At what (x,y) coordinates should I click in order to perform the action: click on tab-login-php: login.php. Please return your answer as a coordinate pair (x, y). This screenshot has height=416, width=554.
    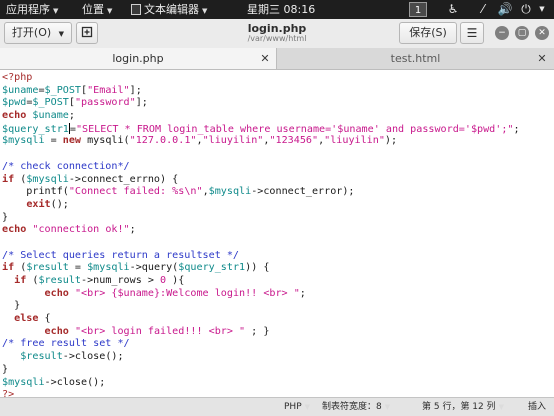
    Looking at the image, I should click on (138, 58).